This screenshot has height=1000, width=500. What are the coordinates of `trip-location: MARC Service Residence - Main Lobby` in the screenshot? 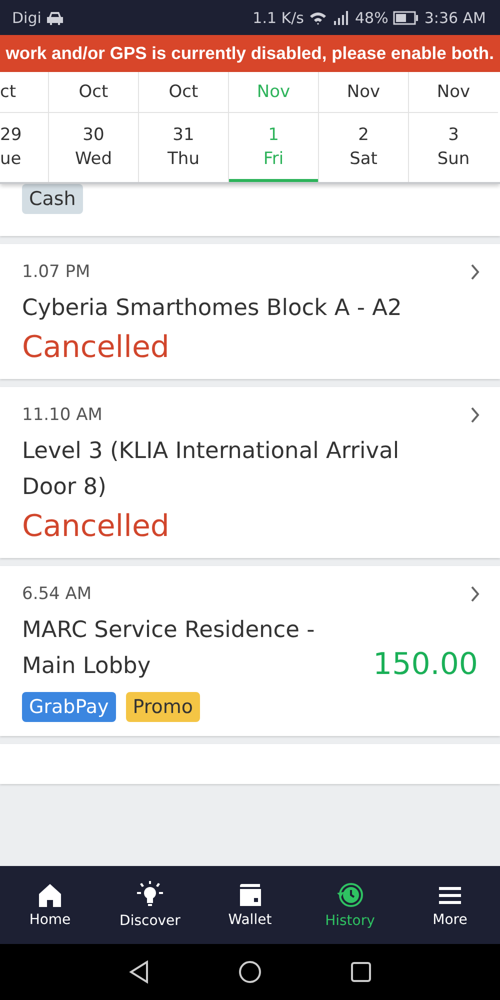 It's located at (169, 648).